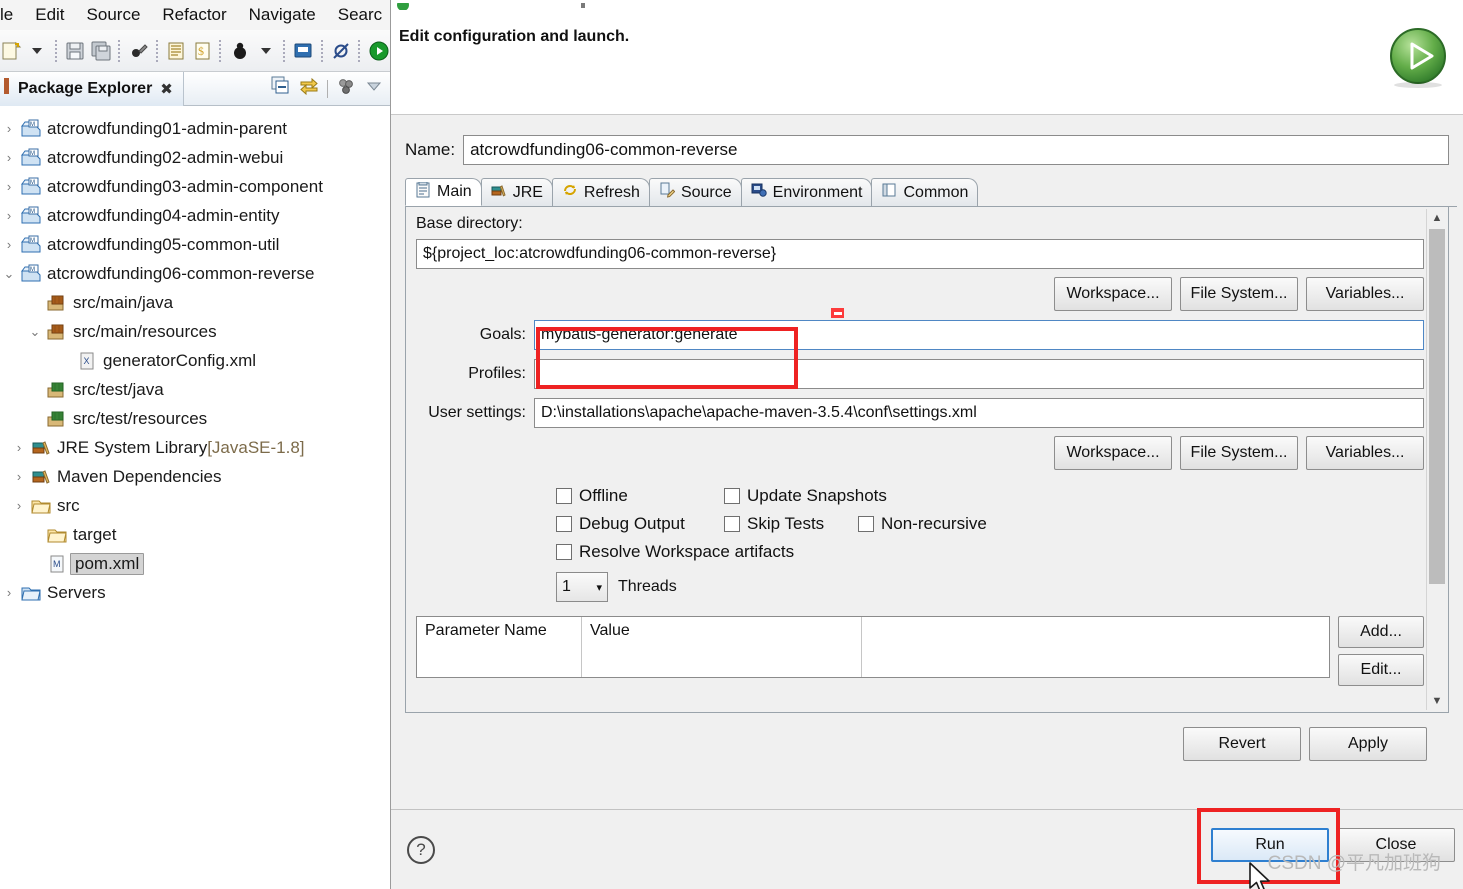 The image size is (1463, 889). What do you see at coordinates (202, 51) in the screenshot?
I see `open-resource-icon: $` at bounding box center [202, 51].